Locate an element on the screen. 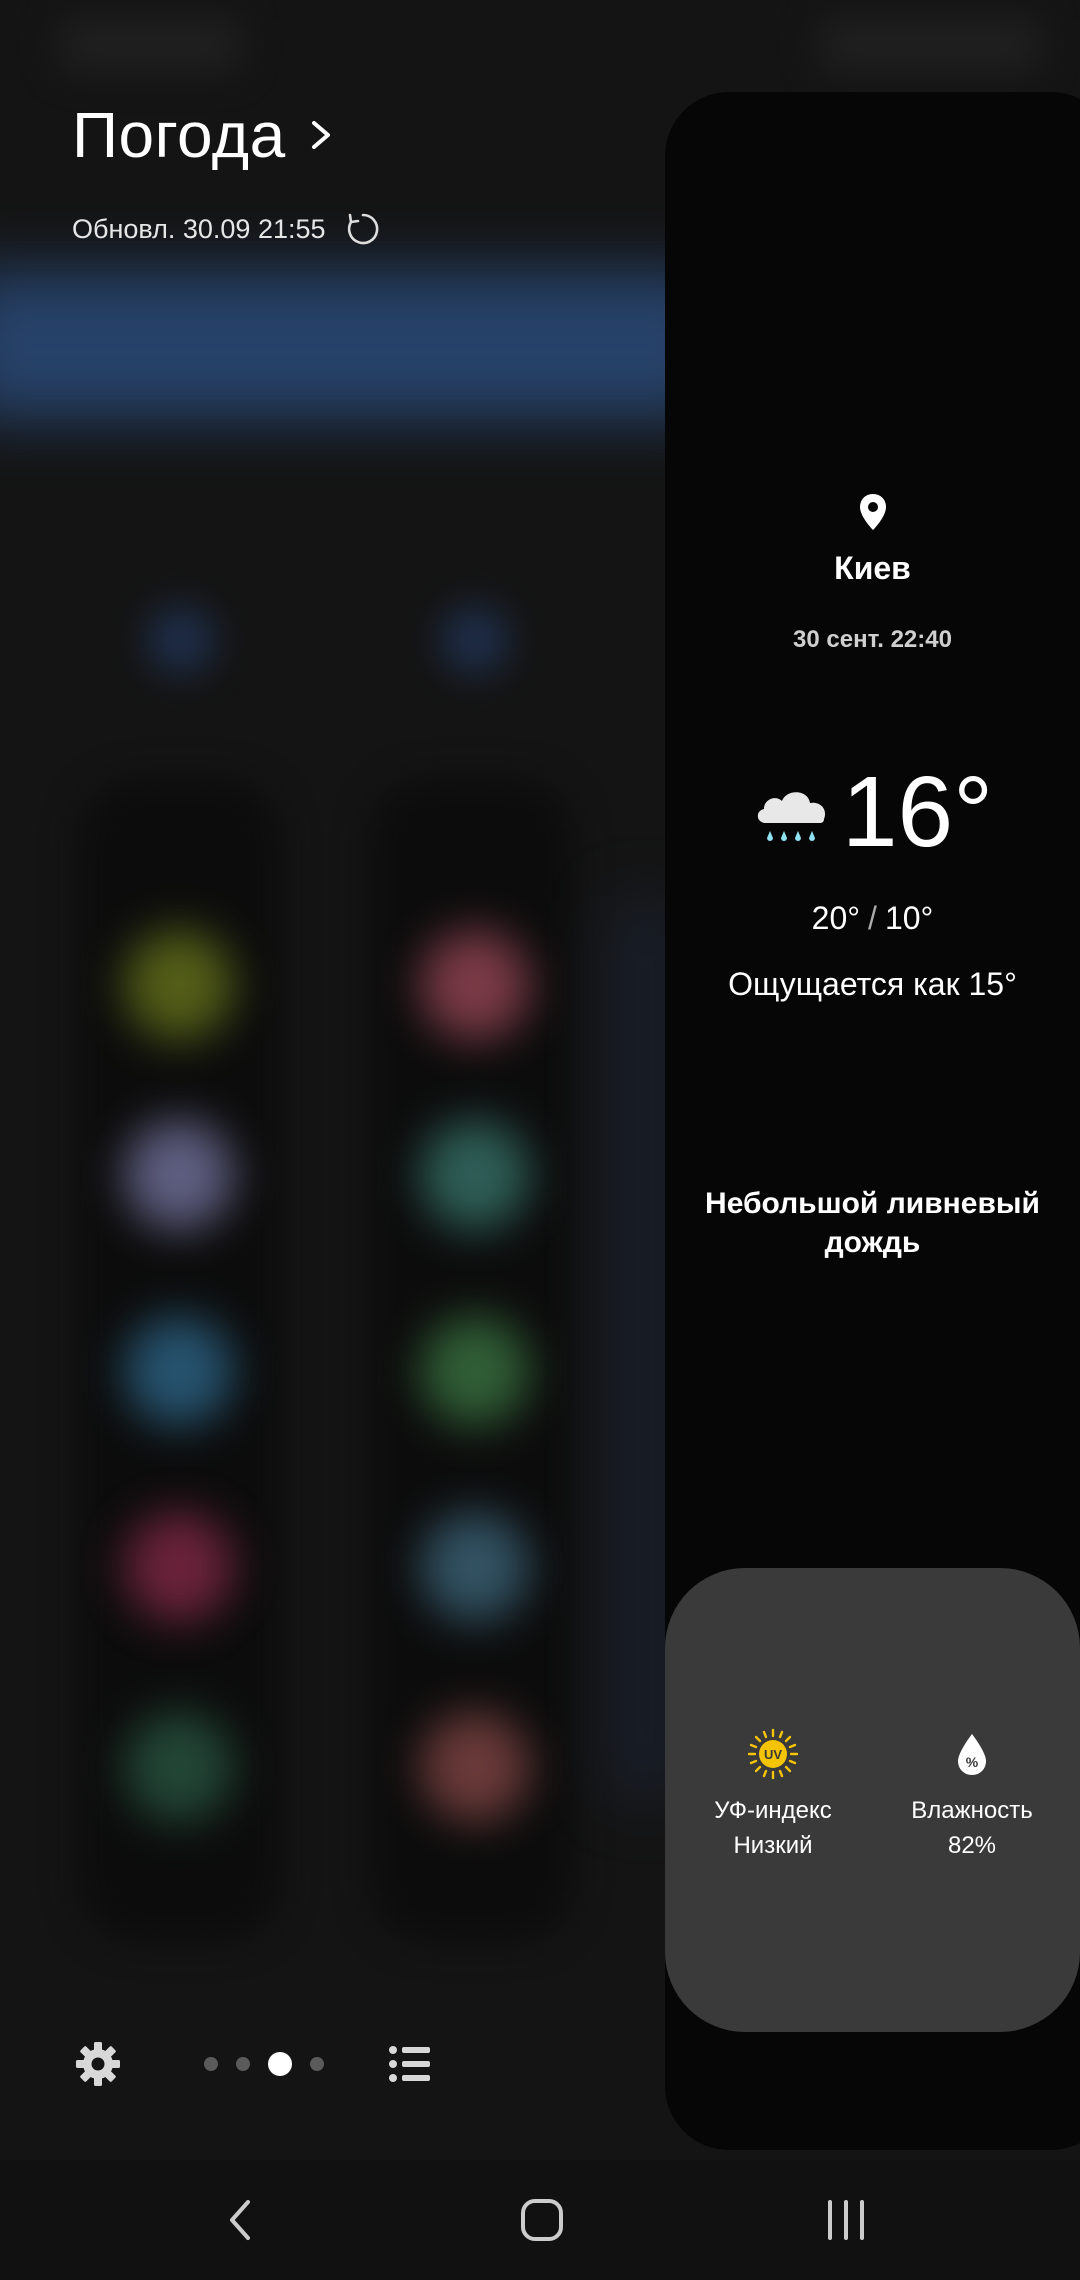  page-title: Погода is located at coordinates (179, 135).